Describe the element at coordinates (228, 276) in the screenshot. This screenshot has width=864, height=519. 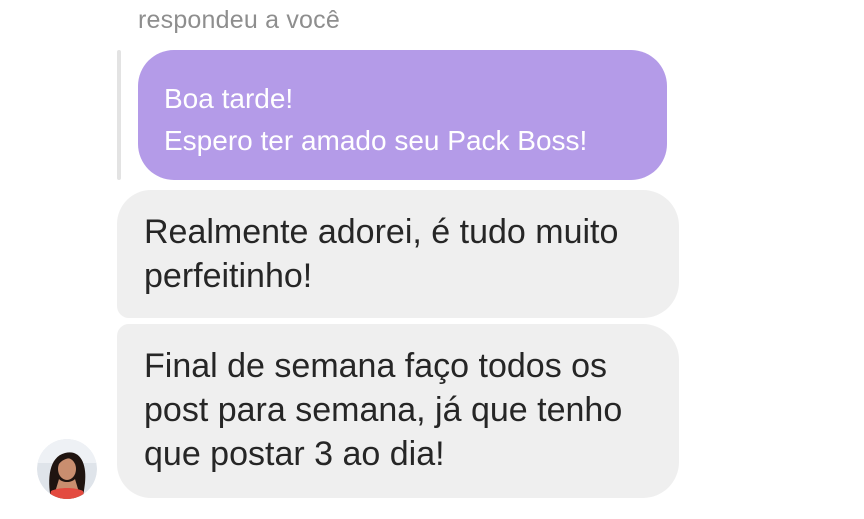
I see `message-line: perfeitinho!` at that location.